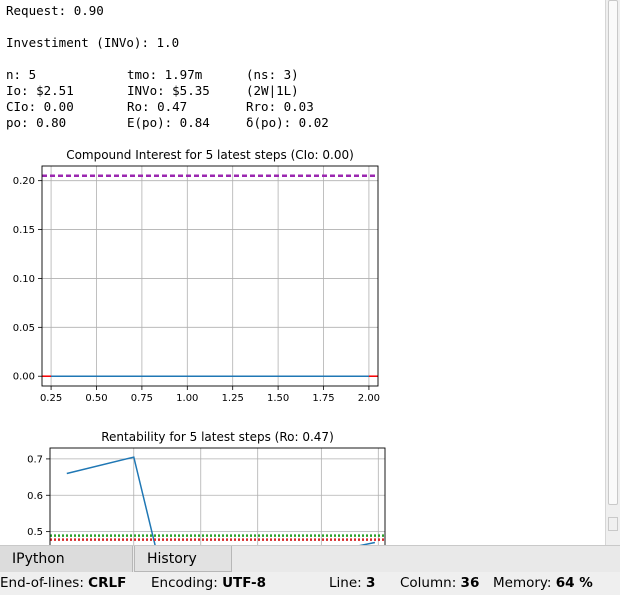 This screenshot has width=620, height=598. What do you see at coordinates (370, 583) in the screenshot?
I see `line-value: 3` at bounding box center [370, 583].